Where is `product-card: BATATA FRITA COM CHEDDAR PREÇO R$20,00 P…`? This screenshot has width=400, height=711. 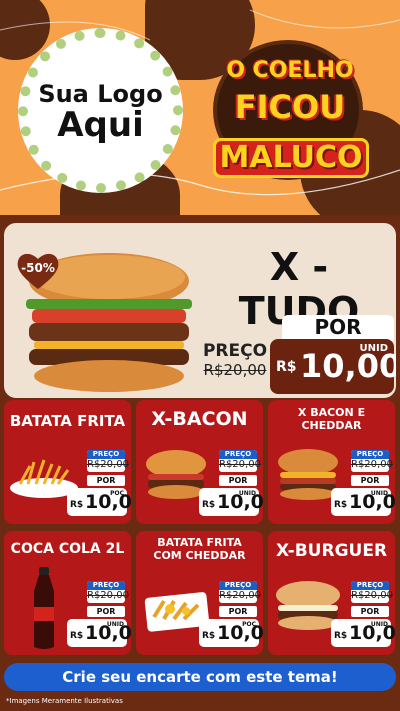
product-card: BATATA FRITA COM CHEDDAR PREÇO R$20,00 P… is located at coordinates (199, 593).